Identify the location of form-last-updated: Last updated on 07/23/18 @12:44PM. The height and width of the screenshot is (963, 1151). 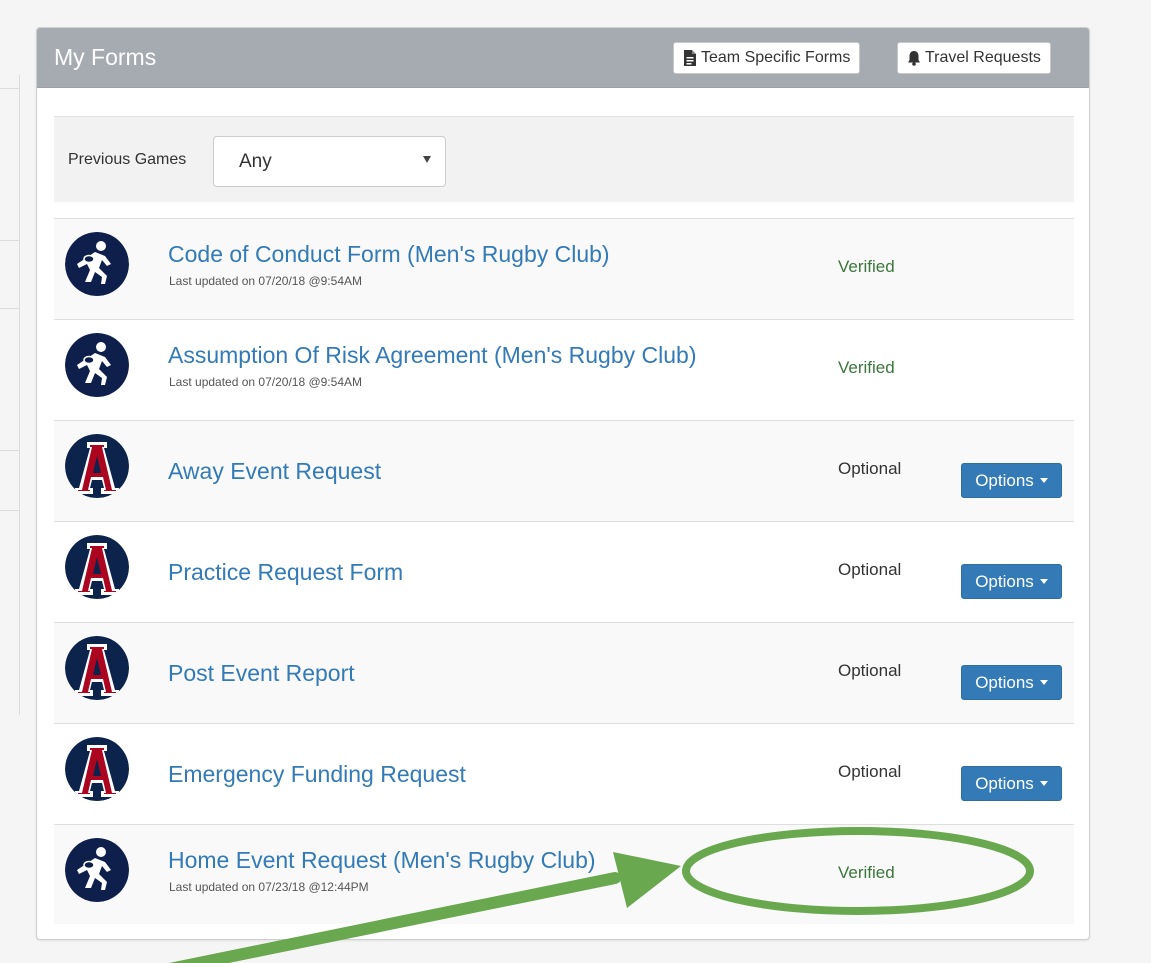
(269, 887).